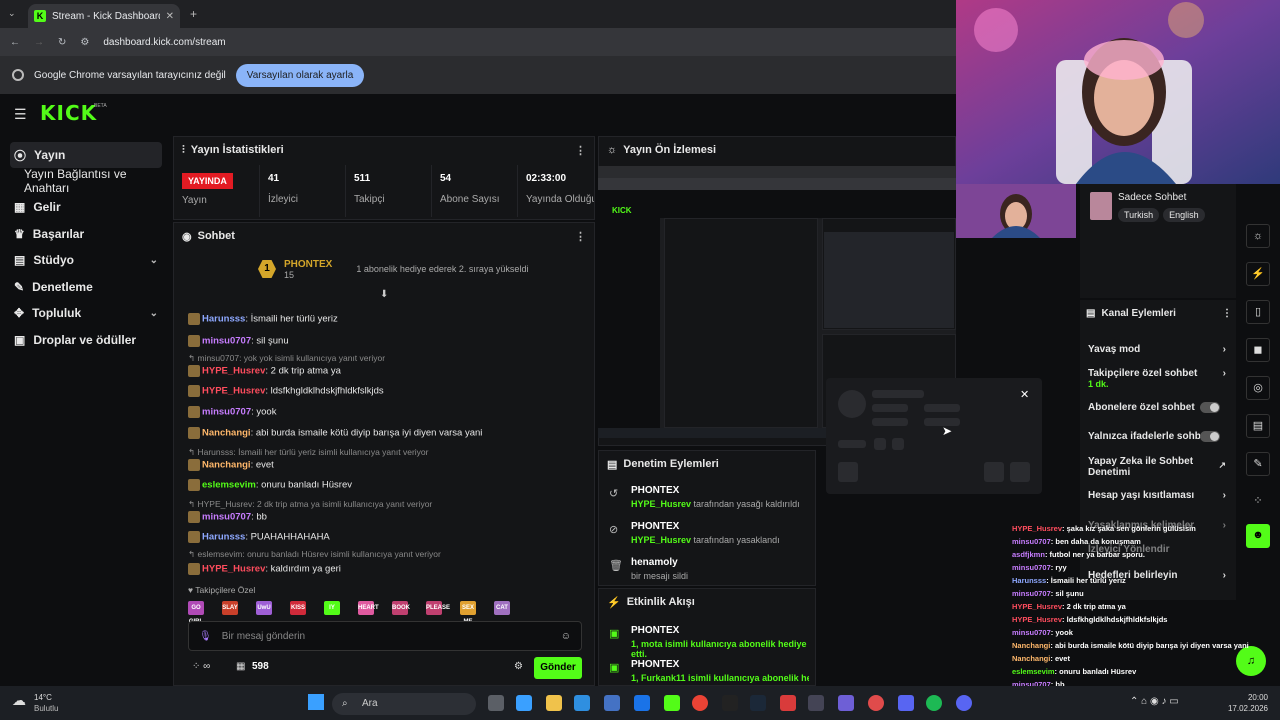 This screenshot has width=1280, height=720. What do you see at coordinates (308, 264) in the screenshot?
I see `gifter-name: PHONTEX` at bounding box center [308, 264].